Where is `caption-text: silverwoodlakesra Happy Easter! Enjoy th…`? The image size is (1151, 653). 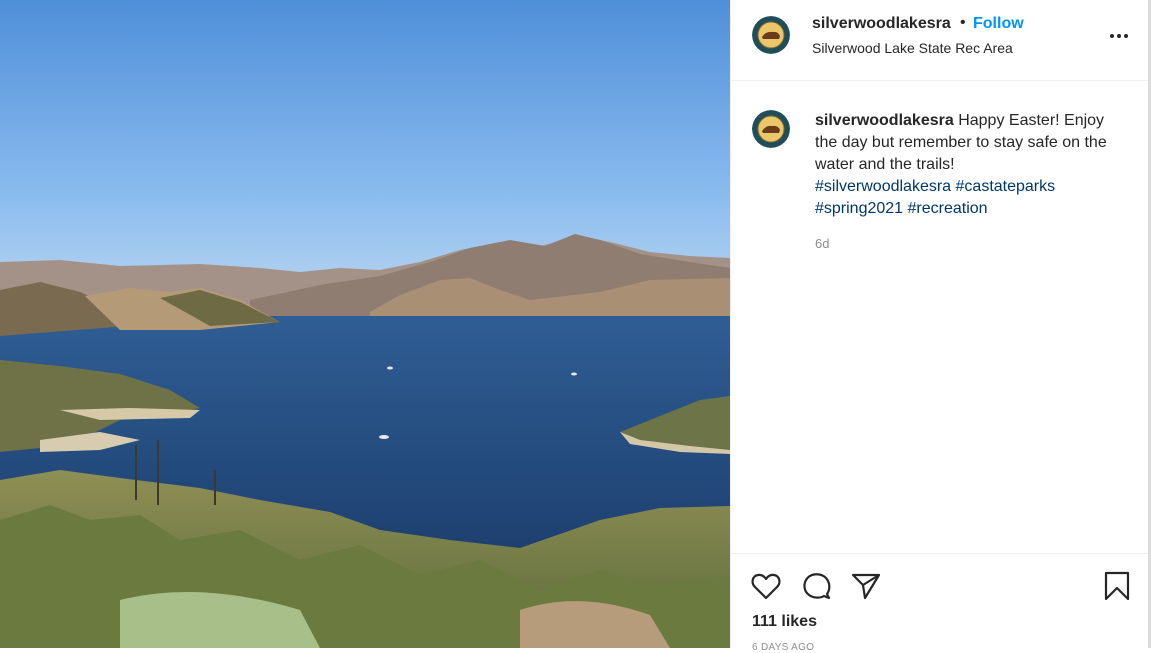 caption-text: silverwoodlakesra Happy Easter! Enjoy th… is located at coordinates (965, 165).